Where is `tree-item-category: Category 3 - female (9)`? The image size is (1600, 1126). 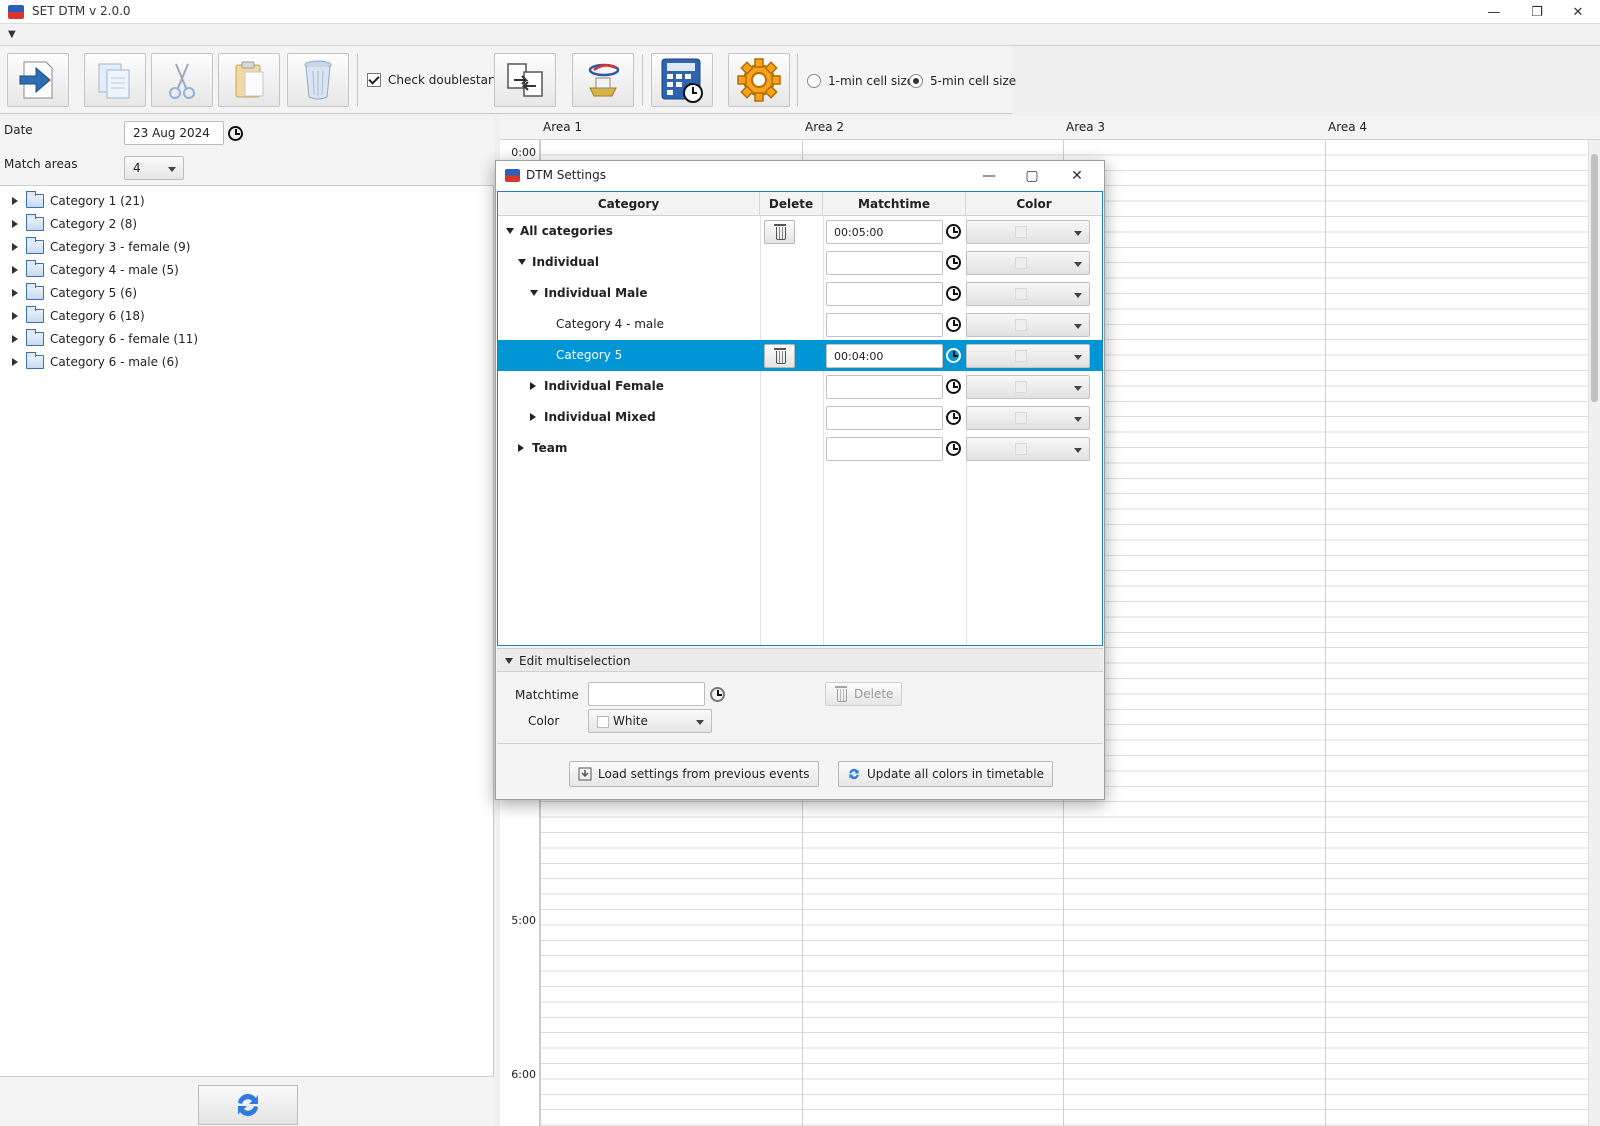
tree-item-category: Category 3 - female (9) is located at coordinates (101, 247).